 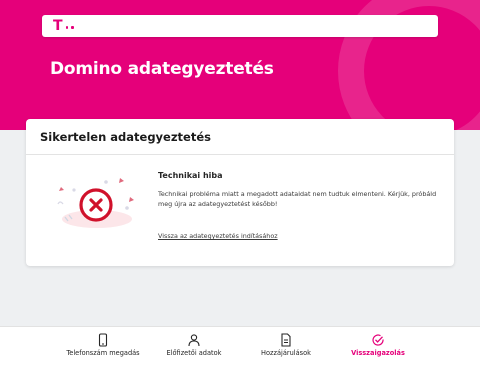 I want to click on card-header: Sikertelen adategyeztetés, so click(x=240, y=137).